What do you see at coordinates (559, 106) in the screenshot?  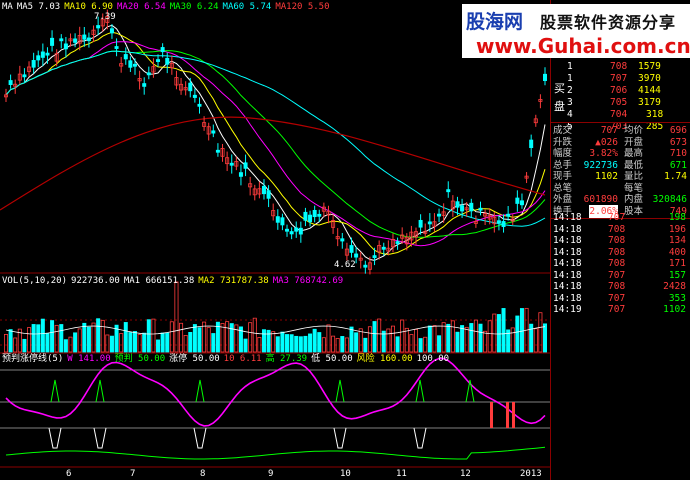 I see `sell-label: 盘` at bounding box center [559, 106].